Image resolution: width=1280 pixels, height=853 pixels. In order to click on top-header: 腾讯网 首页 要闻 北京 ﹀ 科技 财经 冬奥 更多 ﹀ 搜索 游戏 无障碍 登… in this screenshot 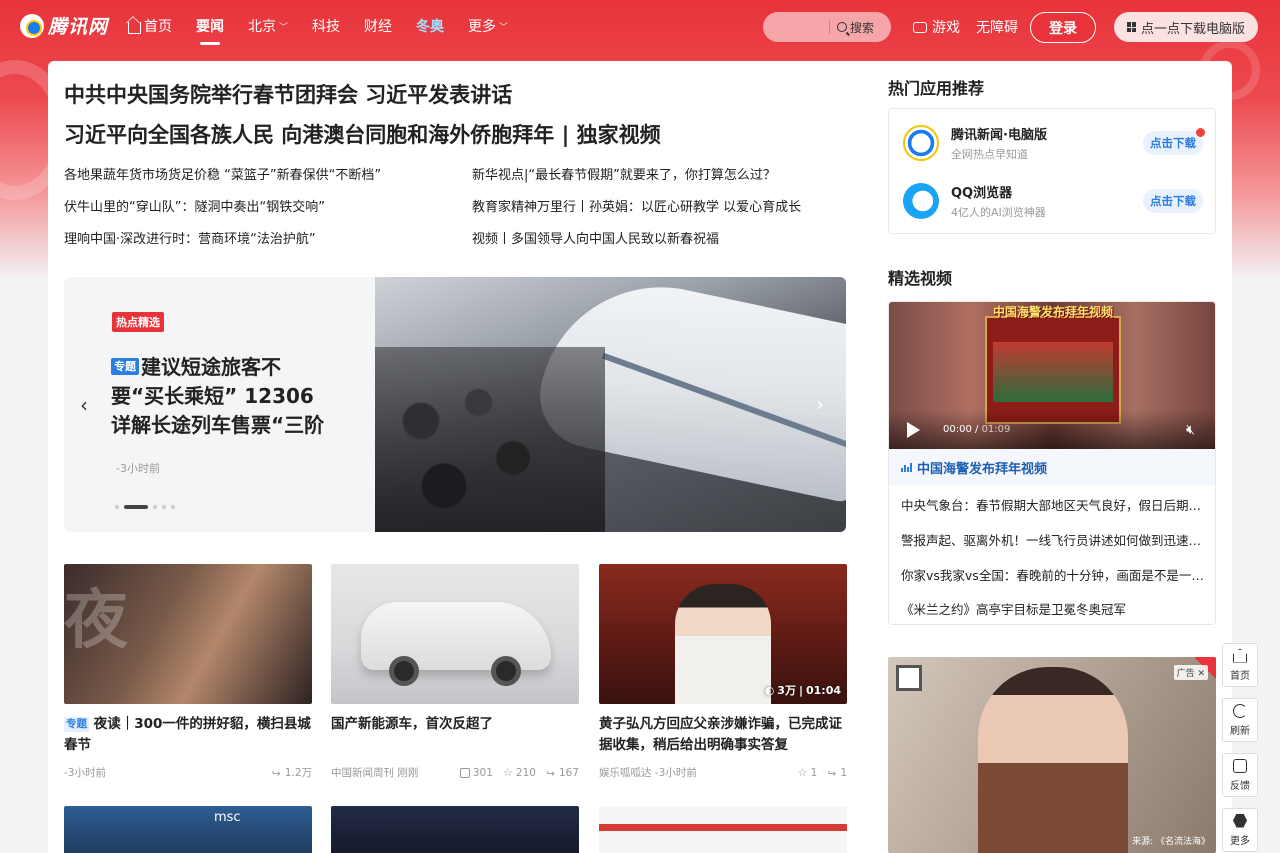, I will do `click(640, 26)`.